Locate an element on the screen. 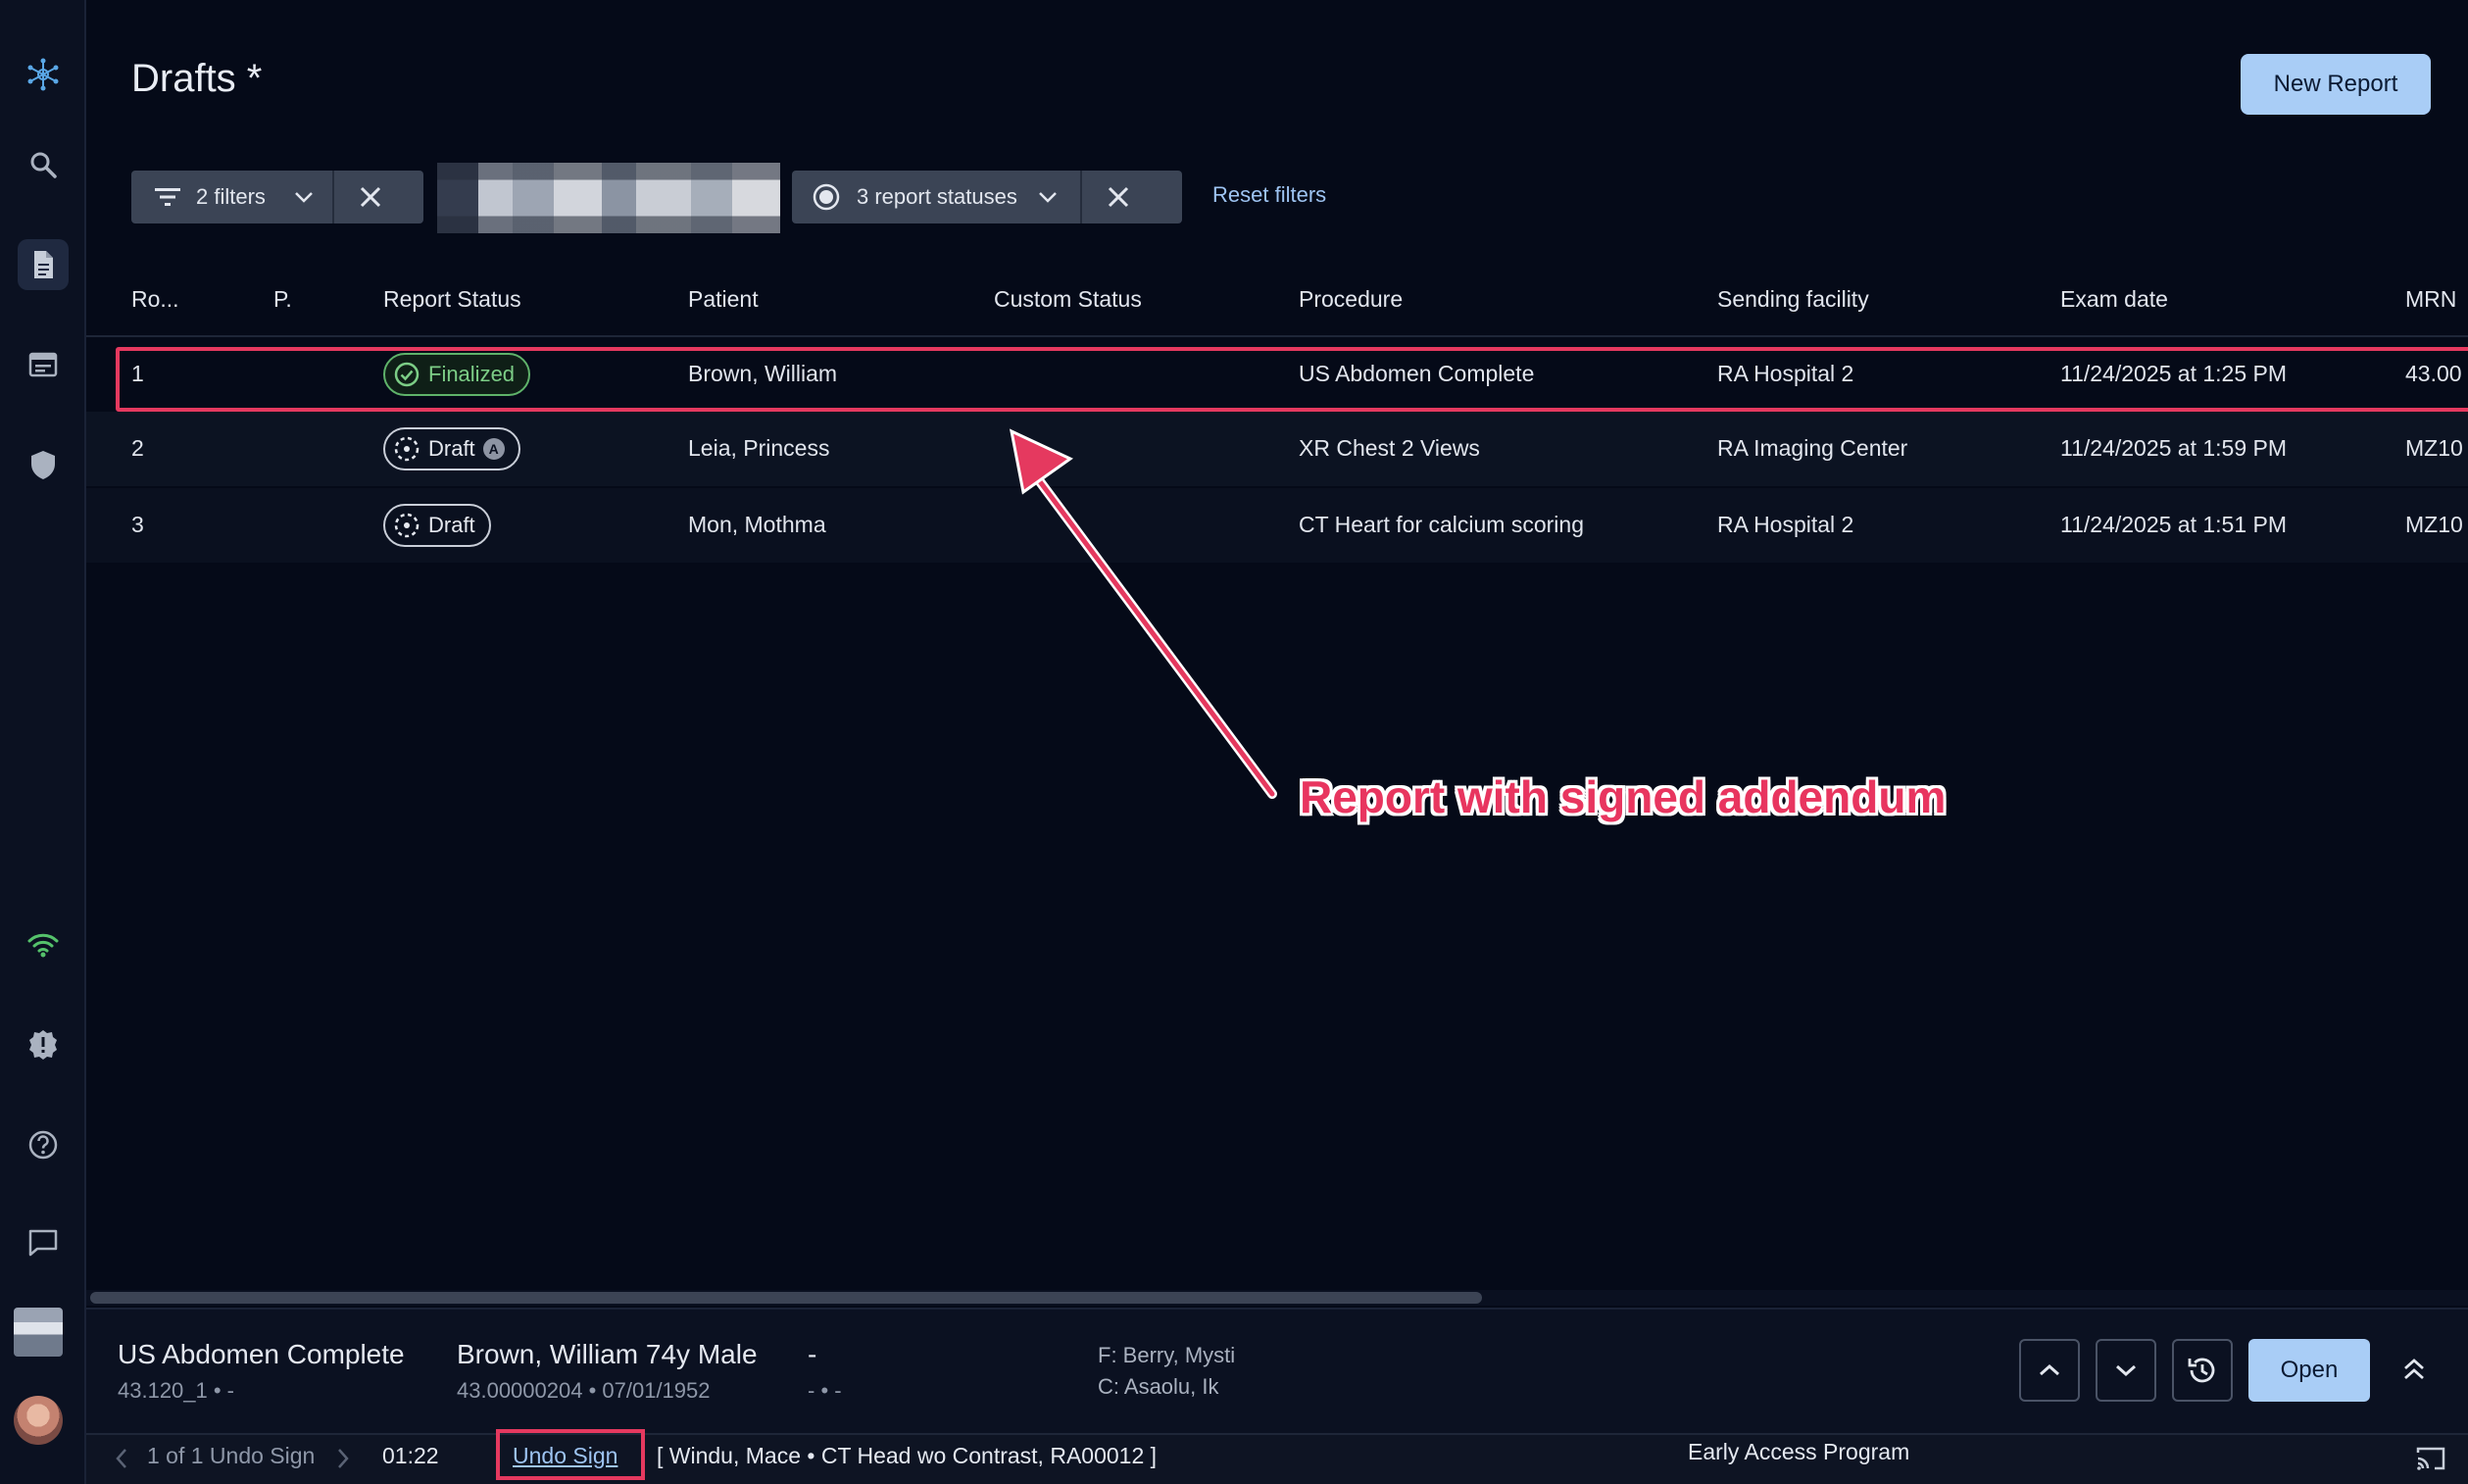  clear-filters-close-icon is located at coordinates (370, 197).